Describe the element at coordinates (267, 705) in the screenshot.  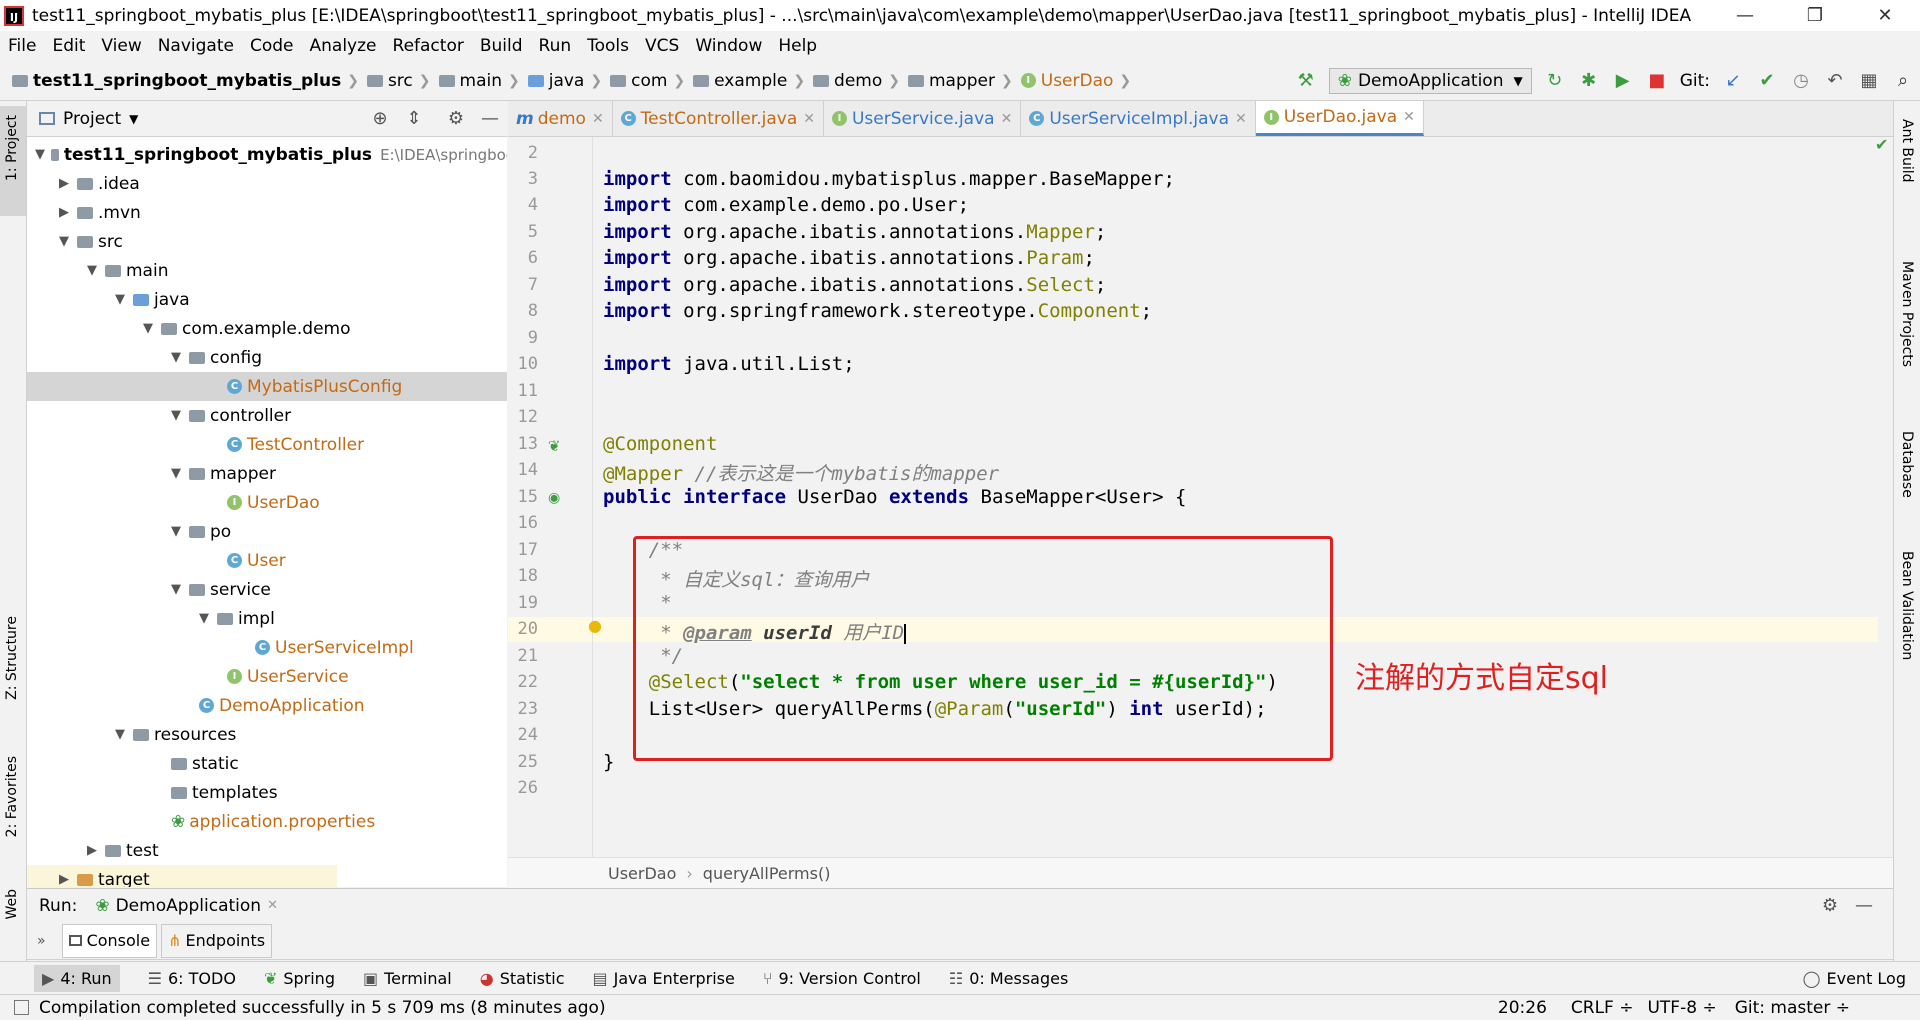
I see `tree-item-demoapplication: C DemoApplication` at that location.